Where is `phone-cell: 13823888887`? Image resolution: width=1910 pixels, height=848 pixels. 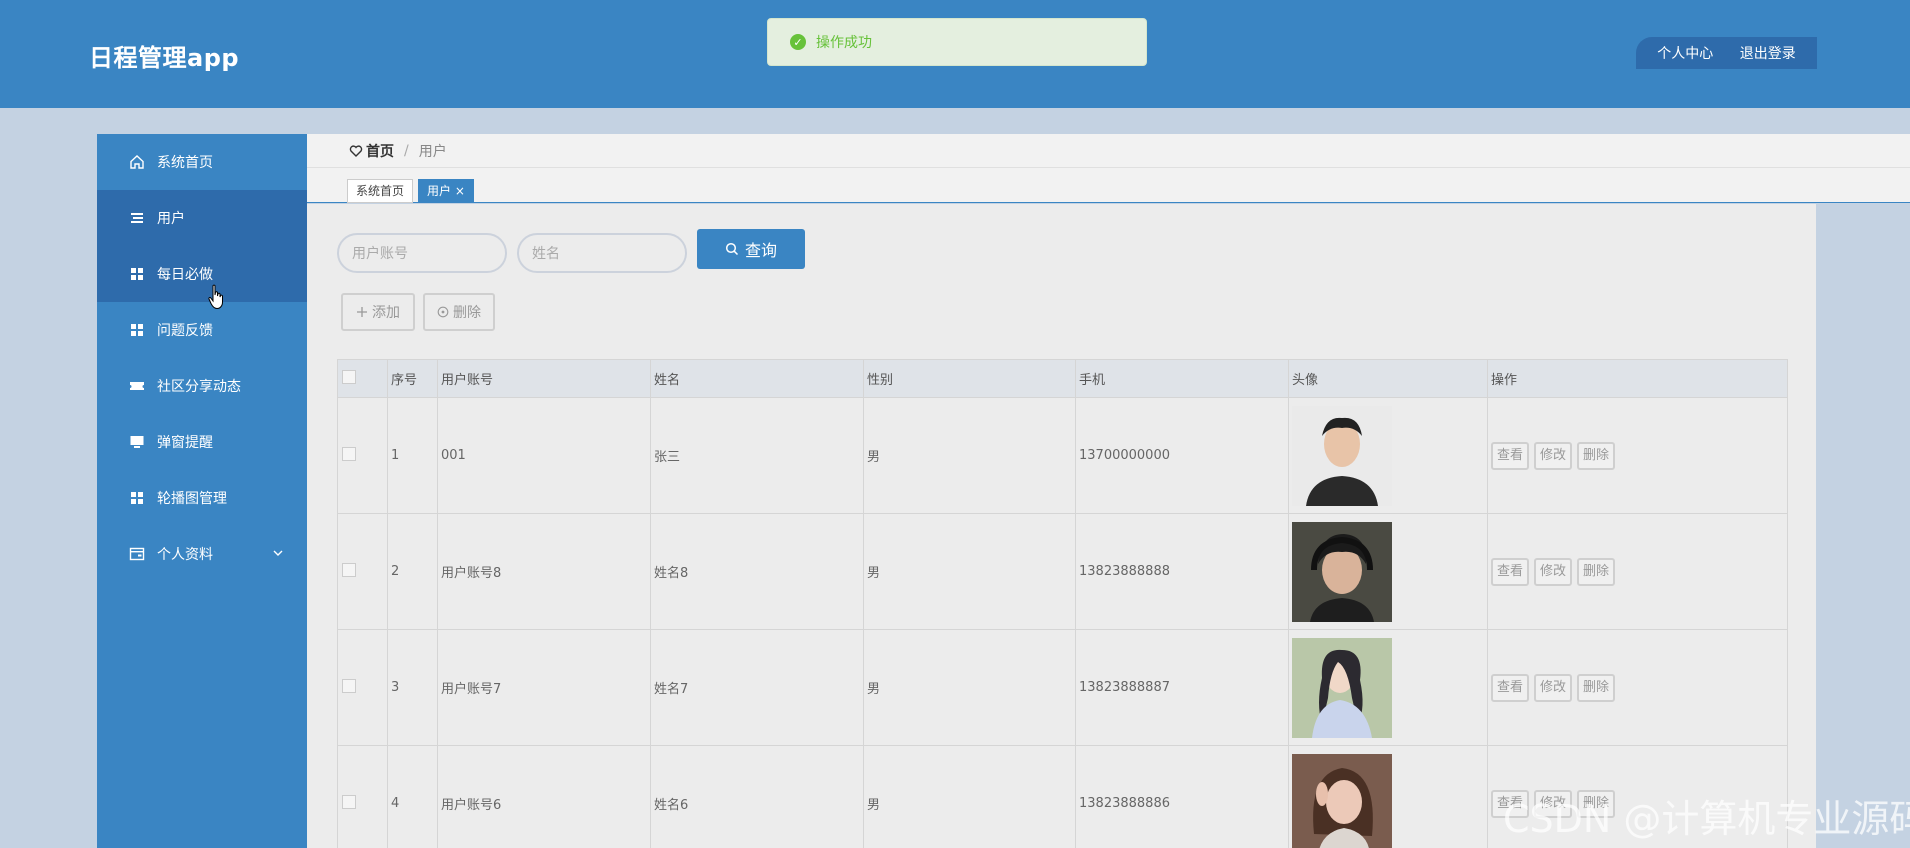 phone-cell: 13823888887 is located at coordinates (1182, 687).